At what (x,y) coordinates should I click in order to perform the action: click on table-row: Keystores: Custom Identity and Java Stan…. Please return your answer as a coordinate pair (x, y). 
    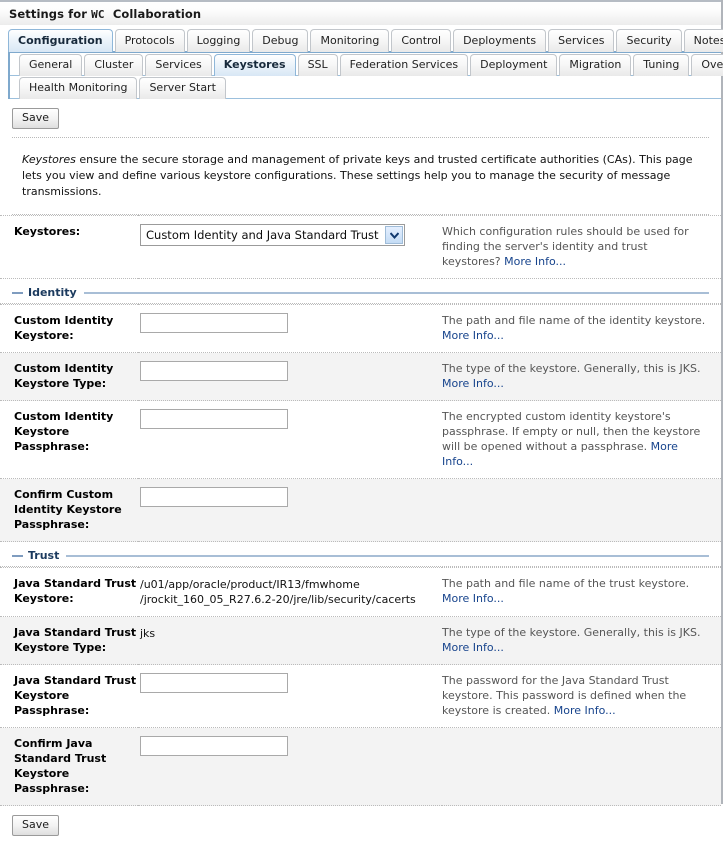
    Looking at the image, I should click on (360, 247).